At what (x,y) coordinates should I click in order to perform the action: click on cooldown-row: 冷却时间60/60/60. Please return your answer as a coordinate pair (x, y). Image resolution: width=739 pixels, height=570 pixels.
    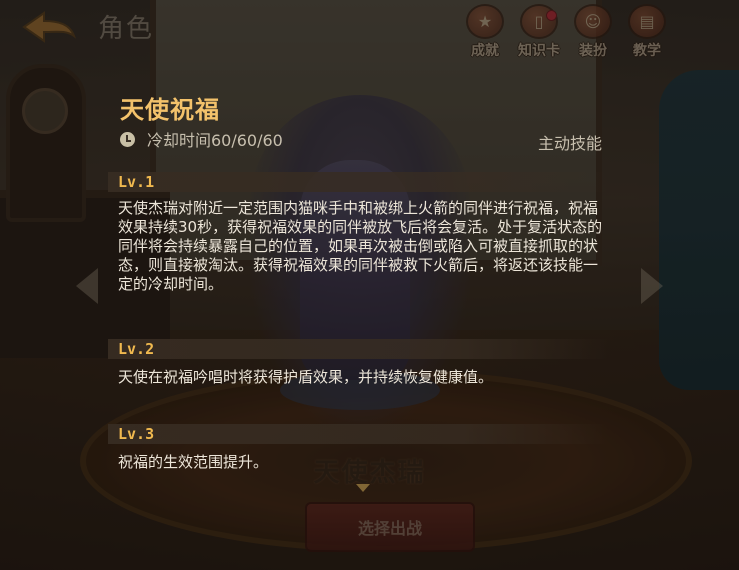
    Looking at the image, I should click on (201, 139).